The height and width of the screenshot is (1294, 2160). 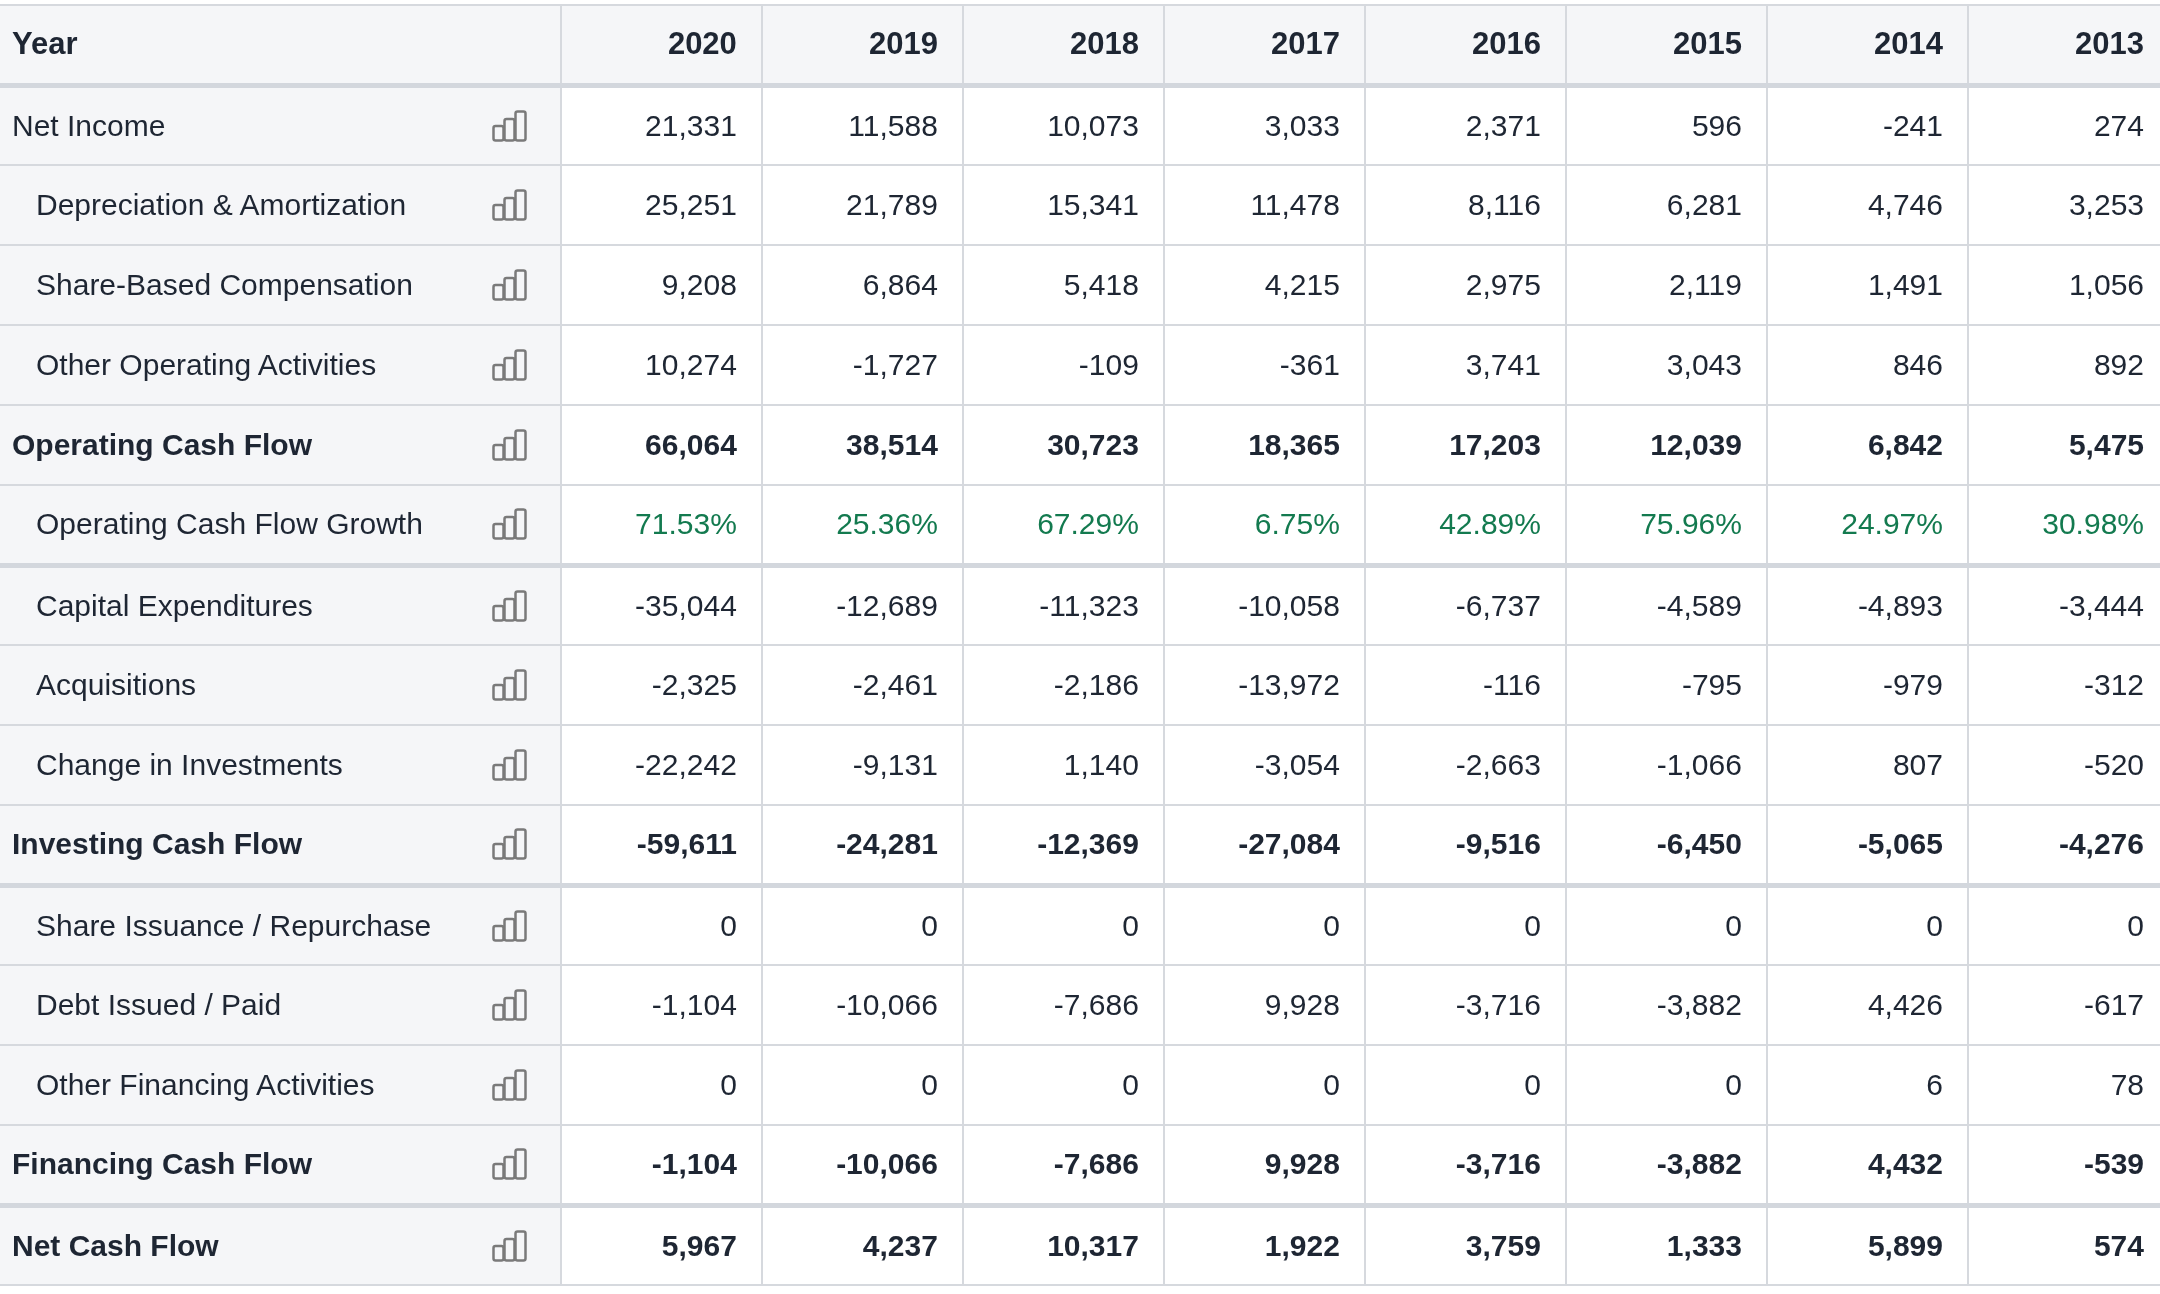 I want to click on table-cell: 6, so click(x=1867, y=1085).